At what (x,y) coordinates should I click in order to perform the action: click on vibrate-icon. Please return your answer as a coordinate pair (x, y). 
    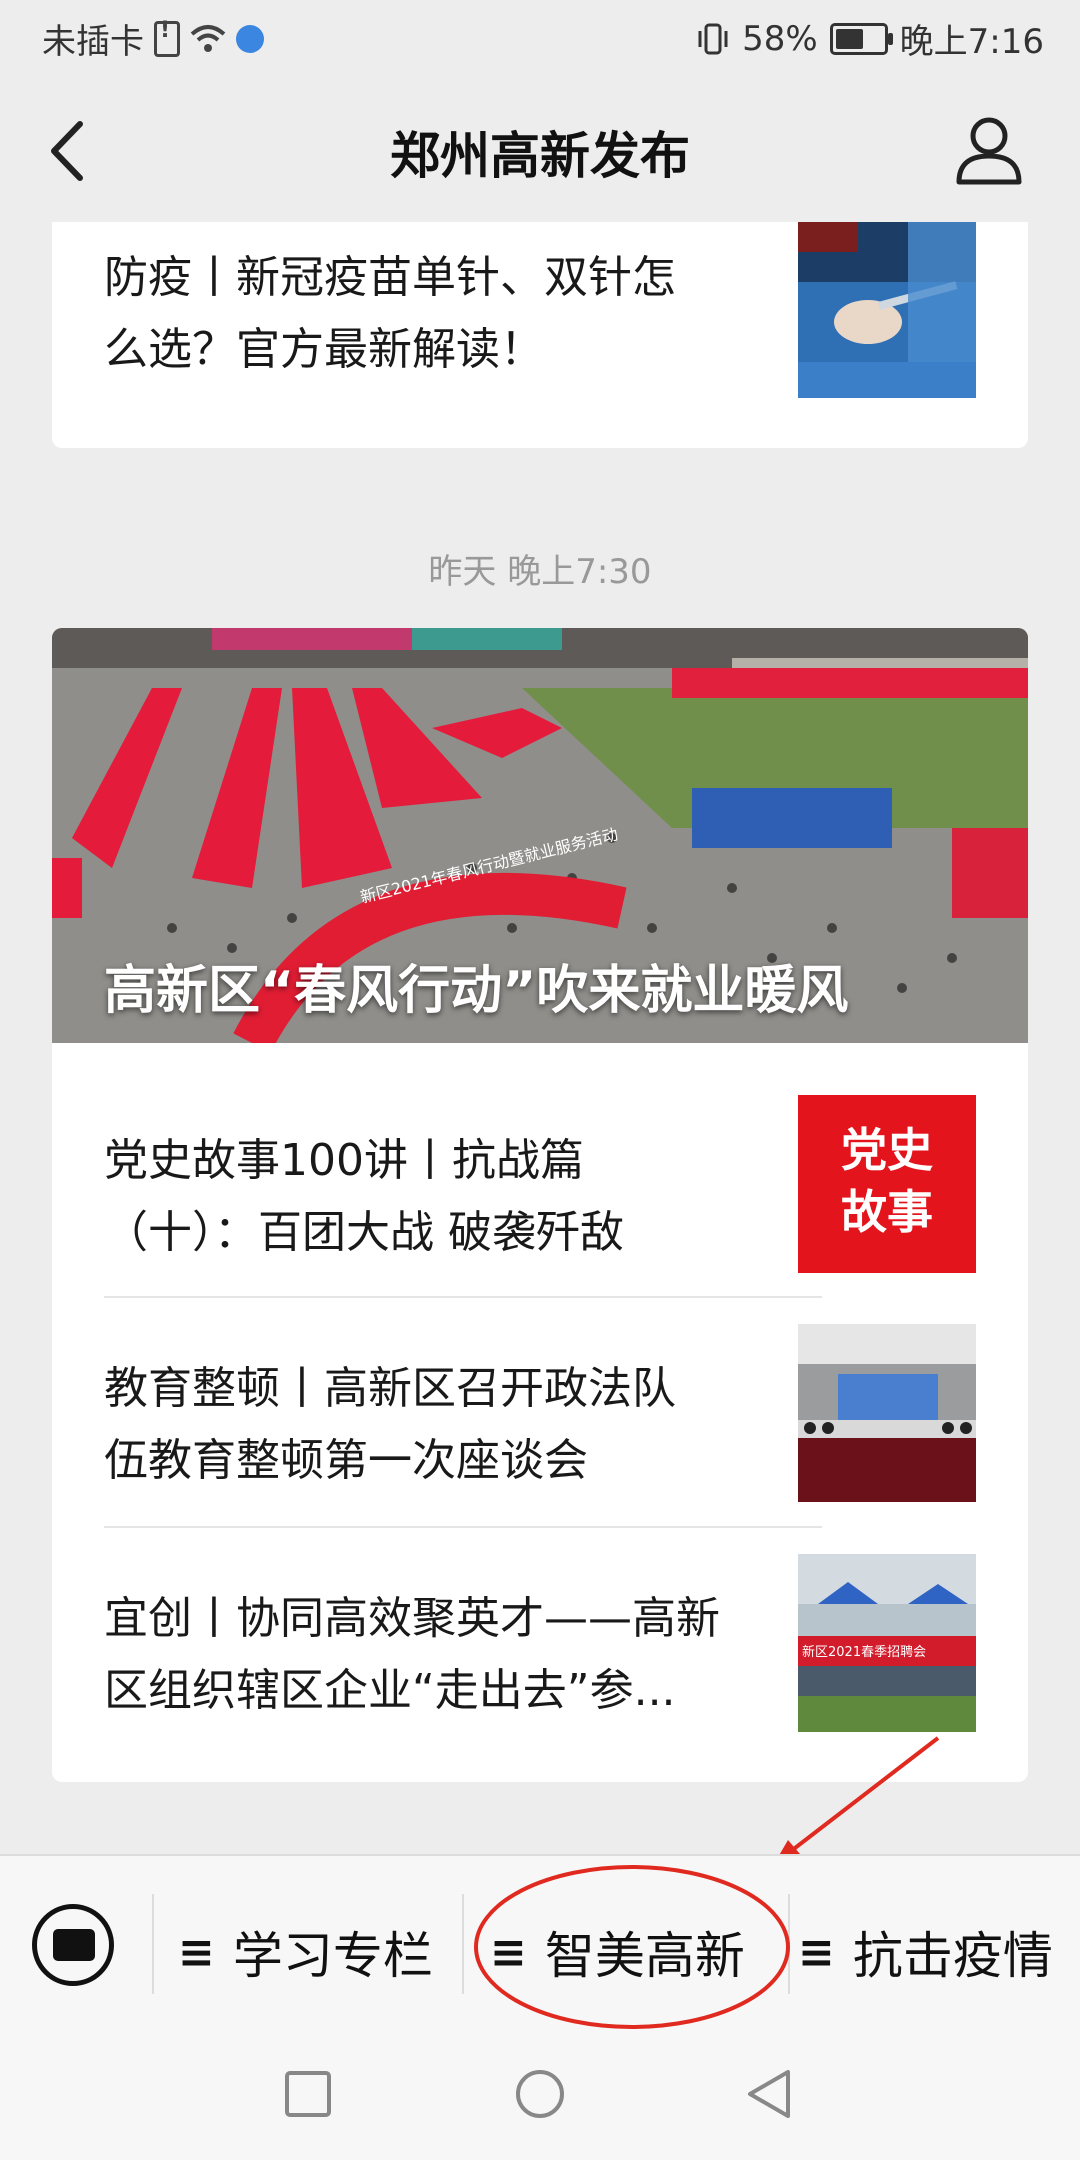
    Looking at the image, I should click on (713, 38).